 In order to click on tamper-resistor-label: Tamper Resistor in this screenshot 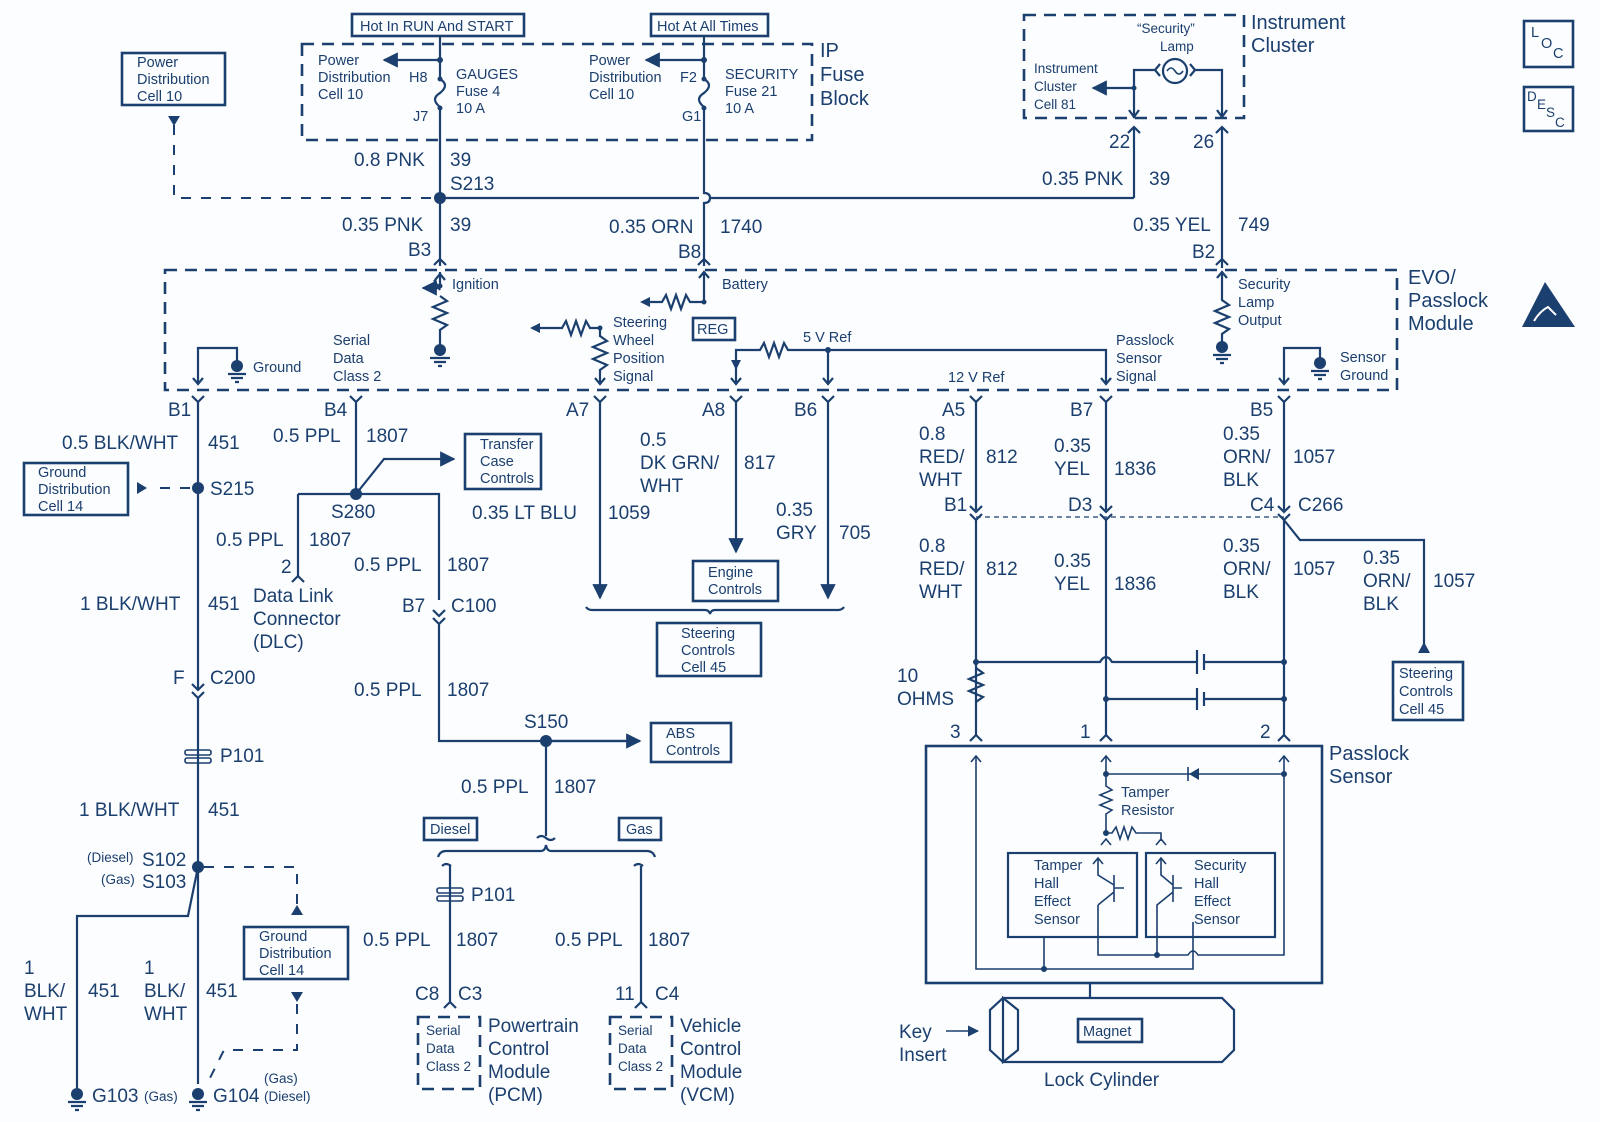, I will do `click(1147, 802)`.